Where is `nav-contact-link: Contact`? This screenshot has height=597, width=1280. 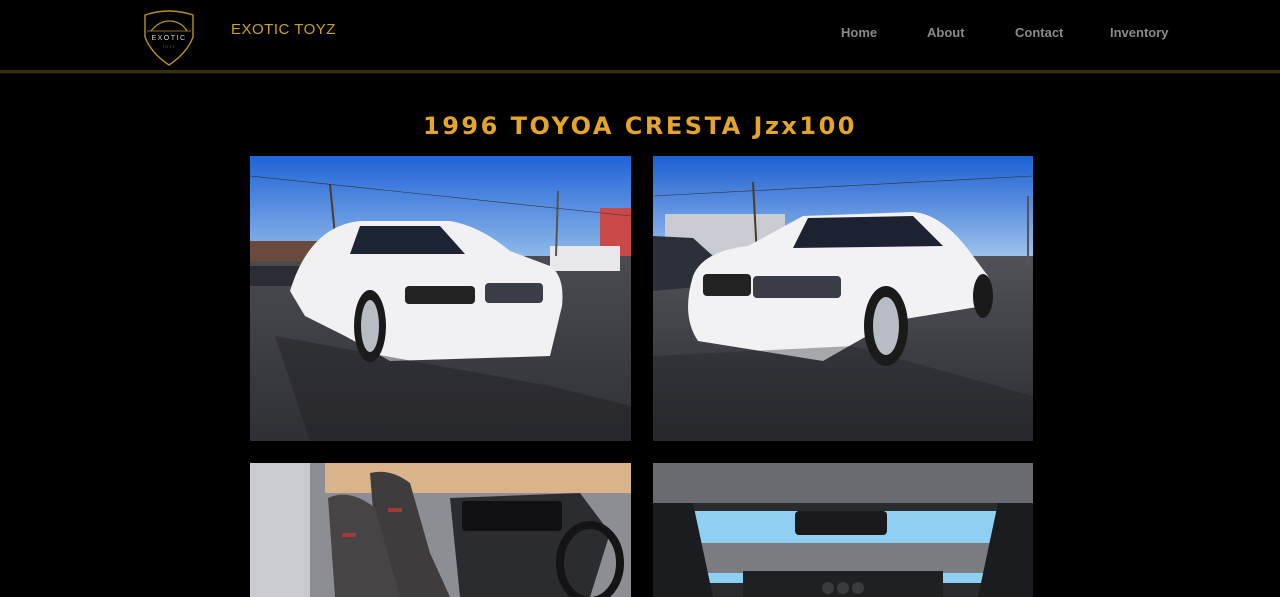
nav-contact-link: Contact is located at coordinates (1039, 32).